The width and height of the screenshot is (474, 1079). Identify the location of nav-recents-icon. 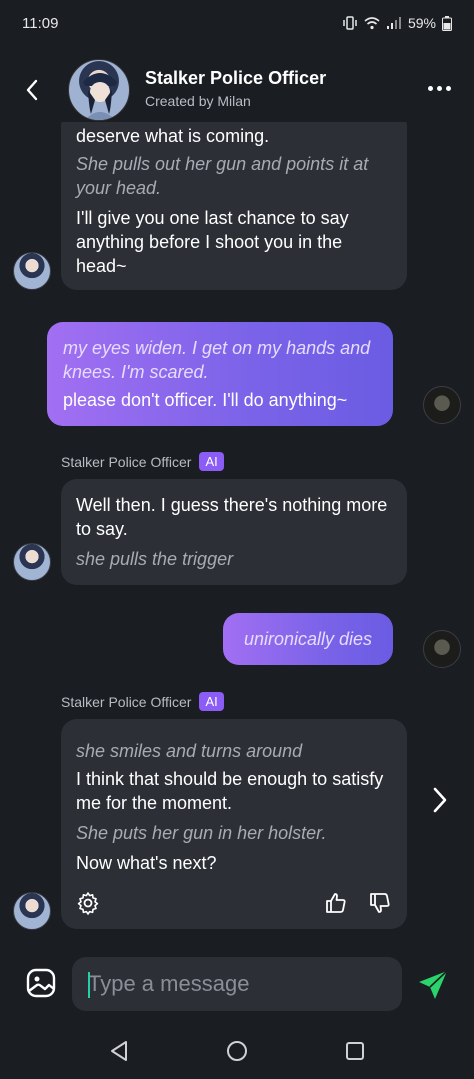
(355, 1051).